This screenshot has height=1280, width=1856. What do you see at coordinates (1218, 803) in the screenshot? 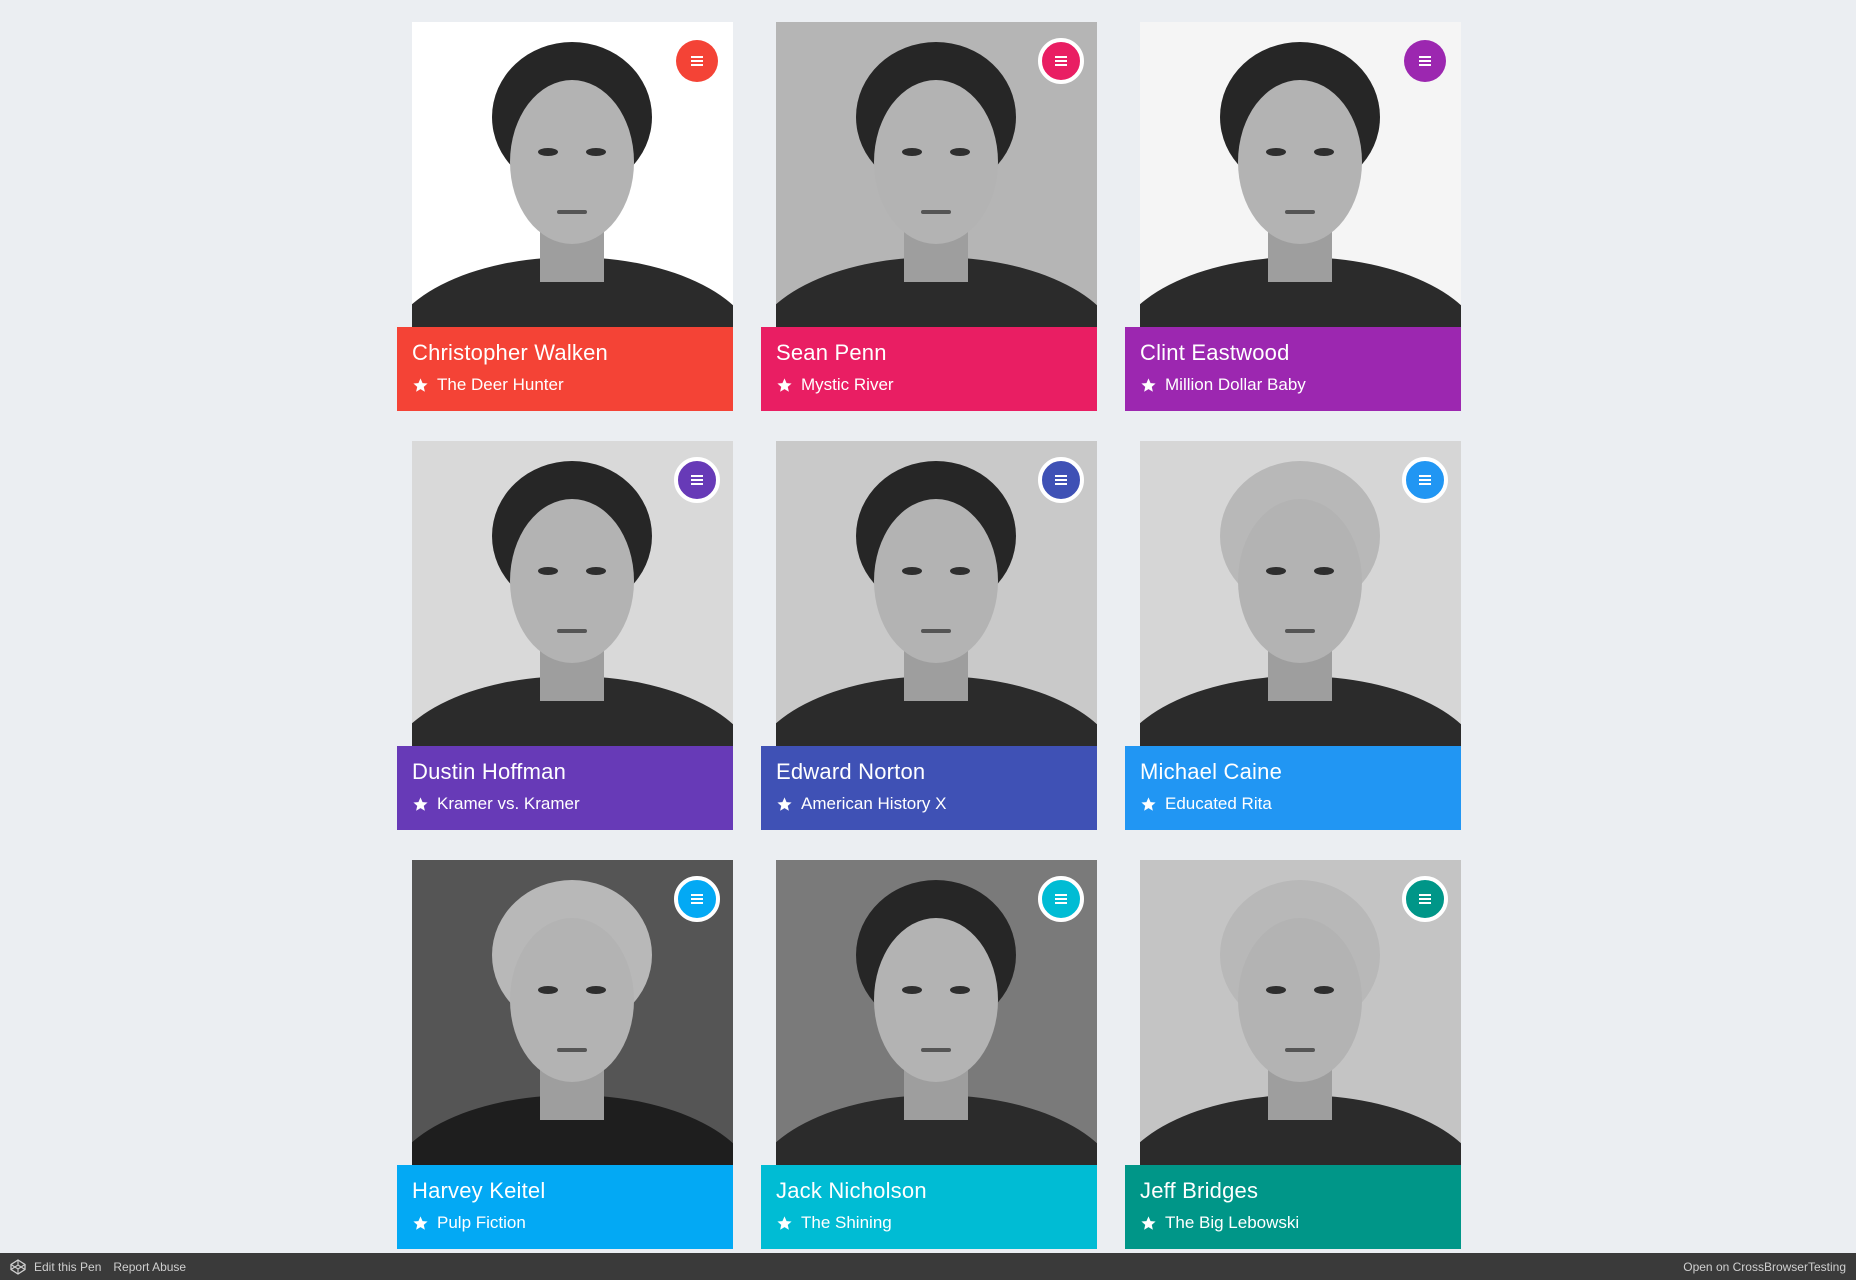
I see `movie-title: Educated Rita` at bounding box center [1218, 803].